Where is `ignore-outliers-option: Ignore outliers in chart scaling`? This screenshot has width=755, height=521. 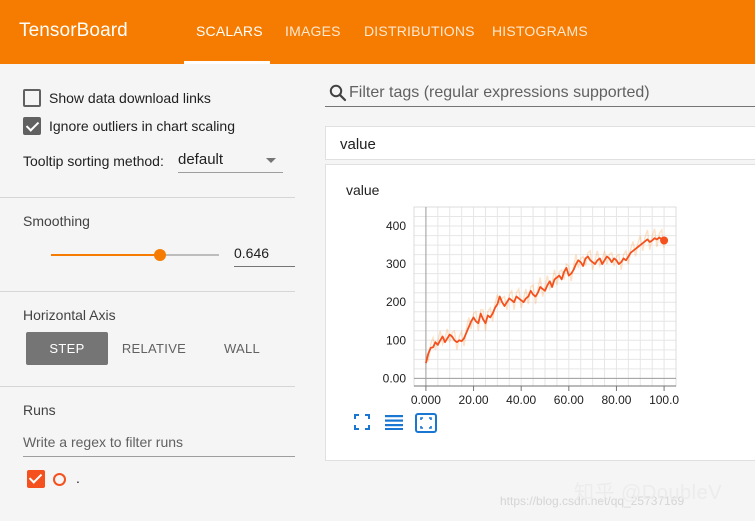
ignore-outliers-option: Ignore outliers in chart scaling is located at coordinates (129, 126).